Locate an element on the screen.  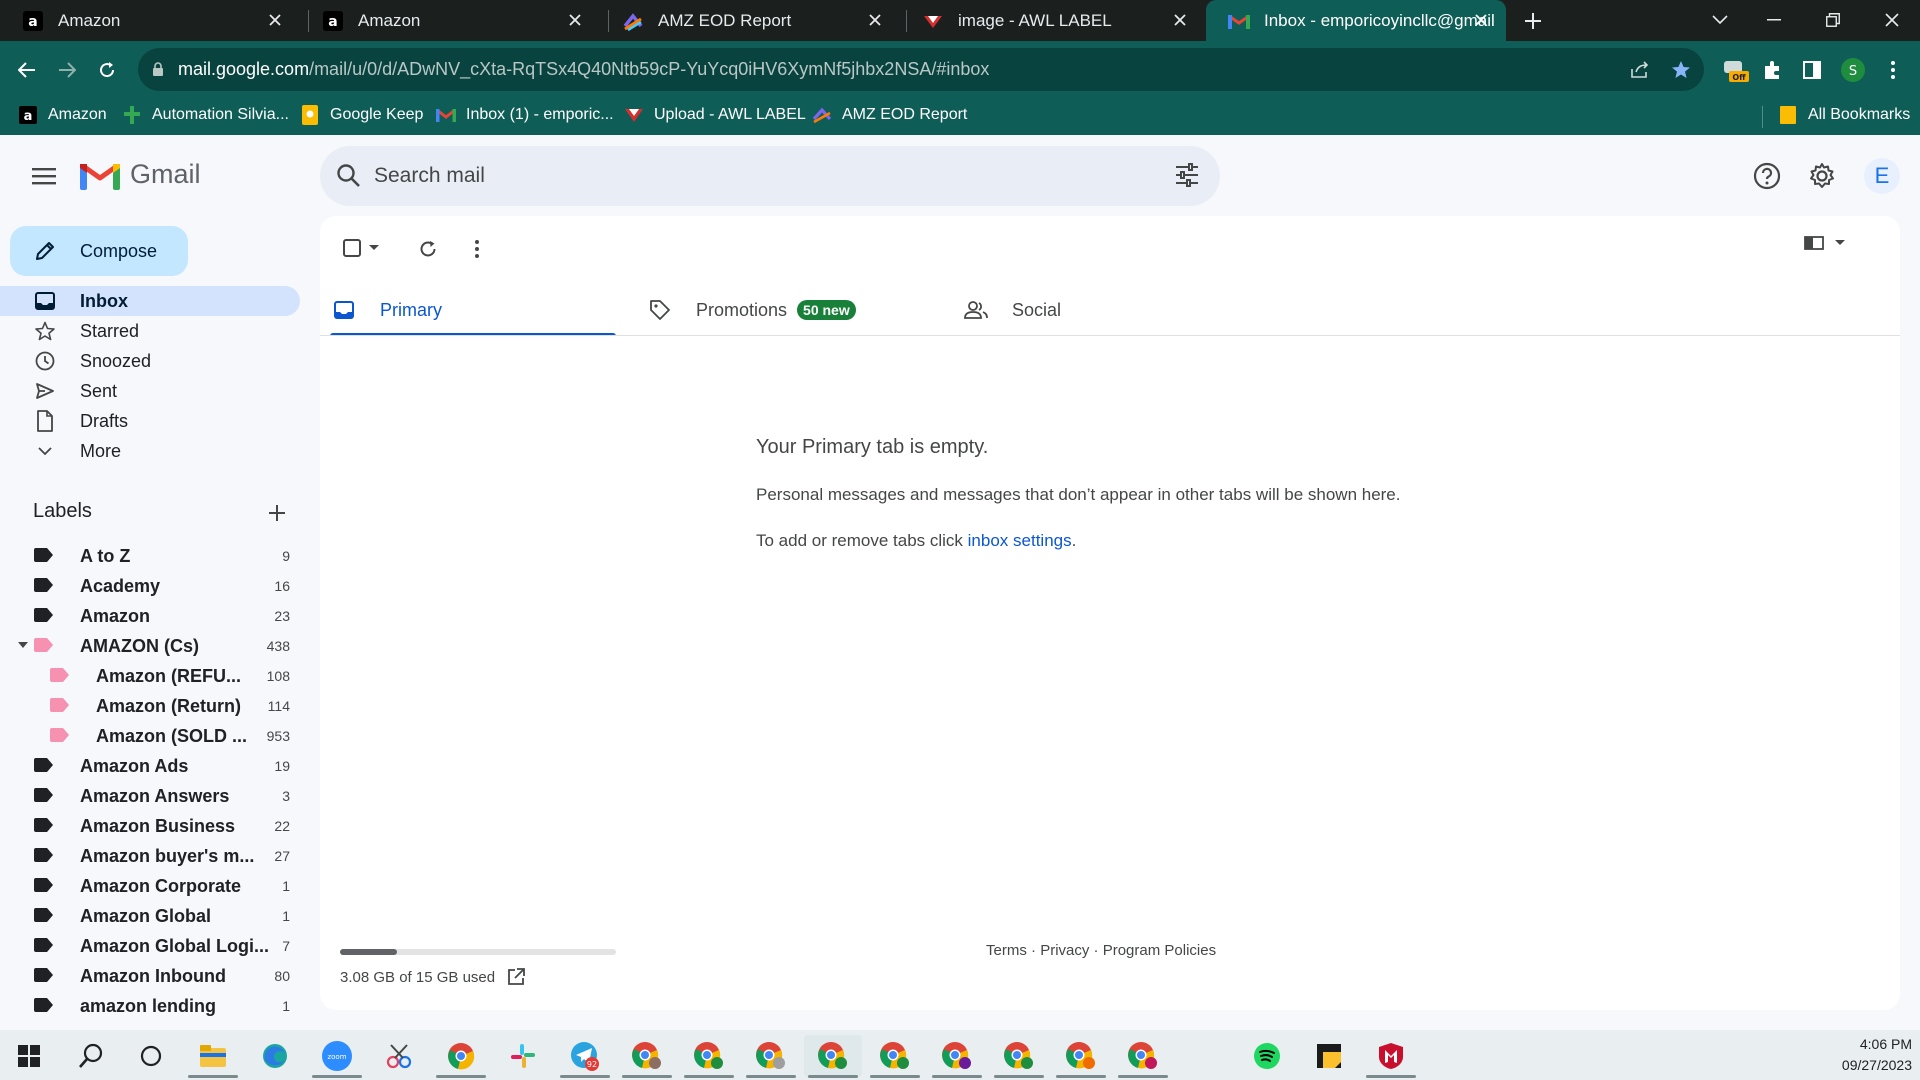
browser-tab: AMZ EOD Report is located at coordinates (750, 20).